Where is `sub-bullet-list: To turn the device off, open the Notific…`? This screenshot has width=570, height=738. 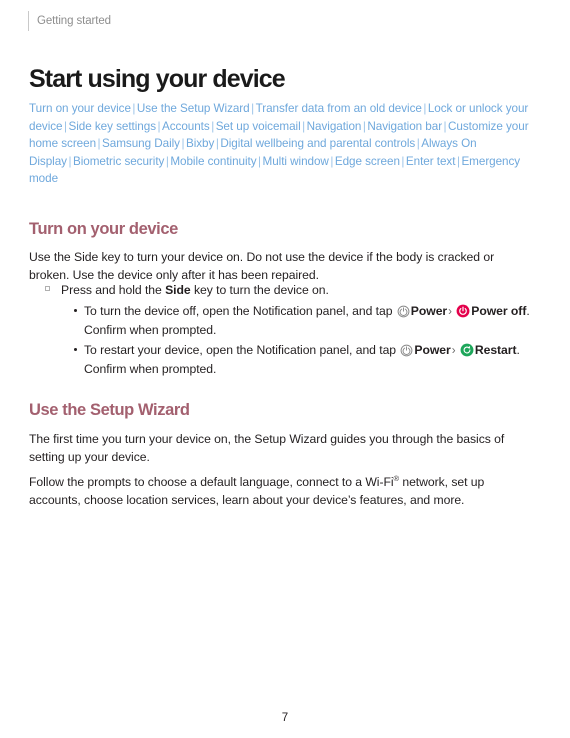 sub-bullet-list: To turn the device off, open the Notific… is located at coordinates (292, 340).